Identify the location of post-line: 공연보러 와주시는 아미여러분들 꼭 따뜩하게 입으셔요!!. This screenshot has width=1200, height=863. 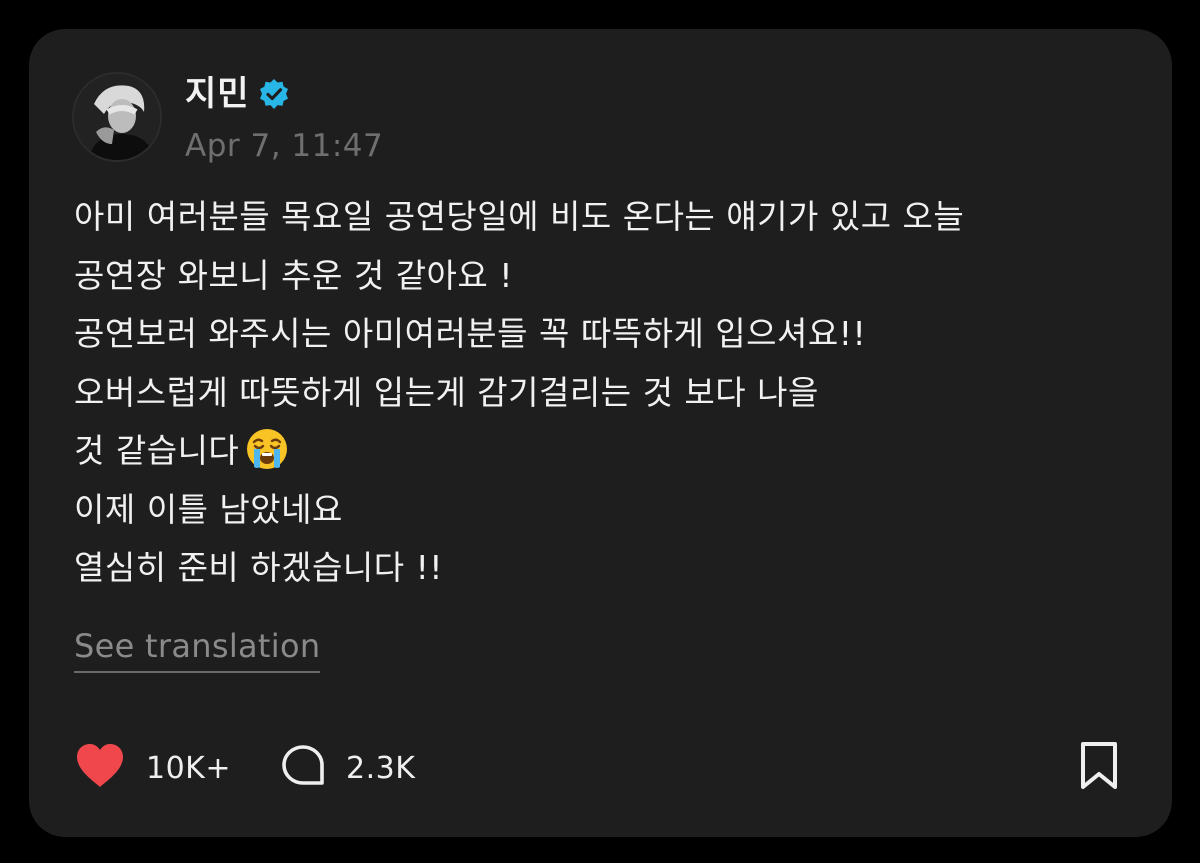
(470, 333).